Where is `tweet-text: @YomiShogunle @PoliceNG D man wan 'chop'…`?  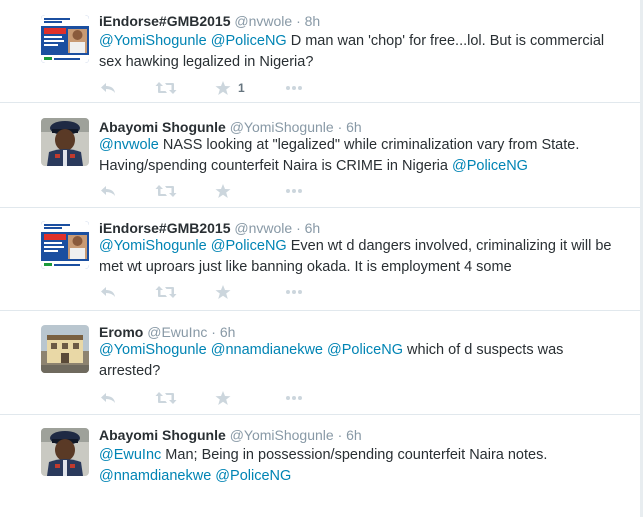 tweet-text: @YomiShogunle @PoliceNG D man wan 'chop'… is located at coordinates (359, 52).